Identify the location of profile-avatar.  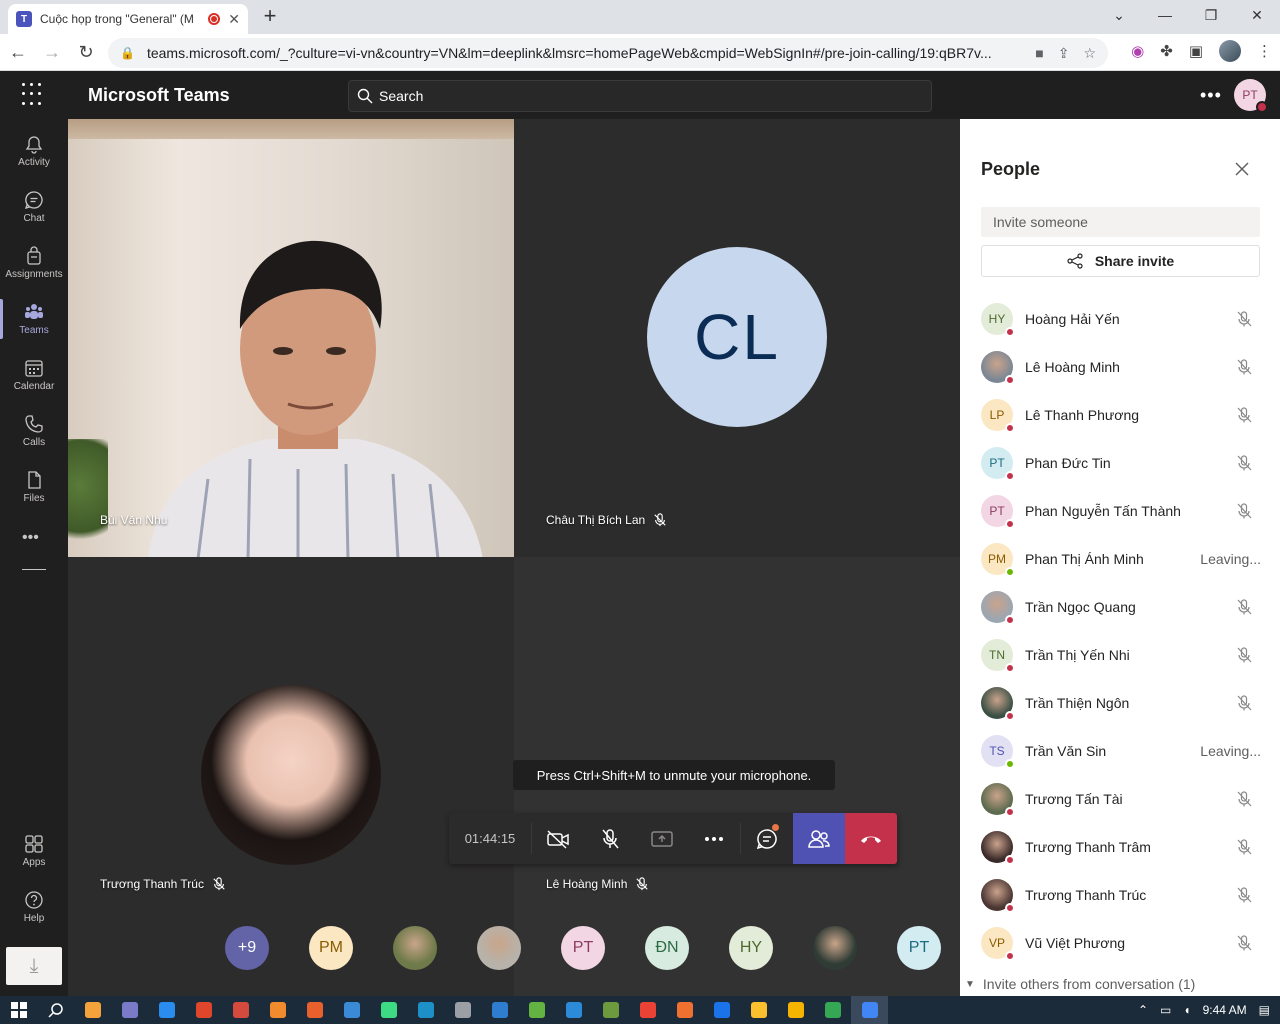
(1230, 51).